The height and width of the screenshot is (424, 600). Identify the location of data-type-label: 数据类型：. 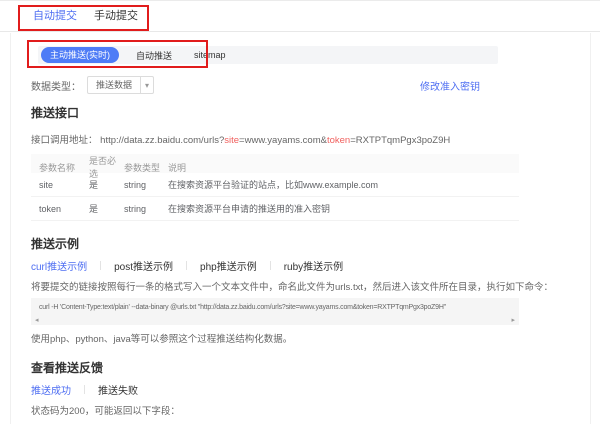
(56, 87).